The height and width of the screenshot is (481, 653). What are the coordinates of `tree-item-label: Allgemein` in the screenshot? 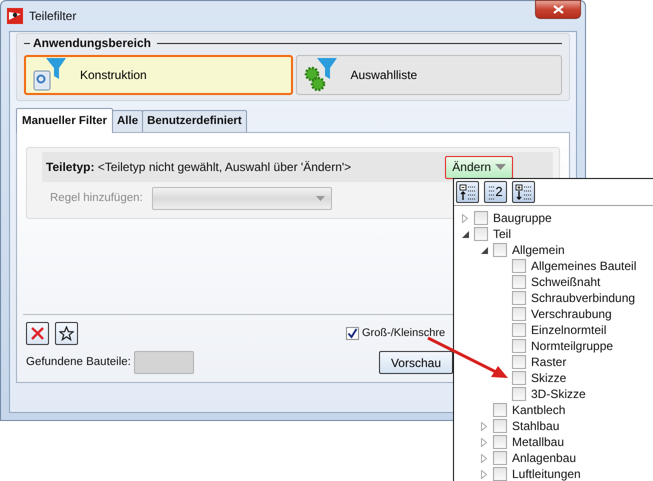 It's located at (538, 250).